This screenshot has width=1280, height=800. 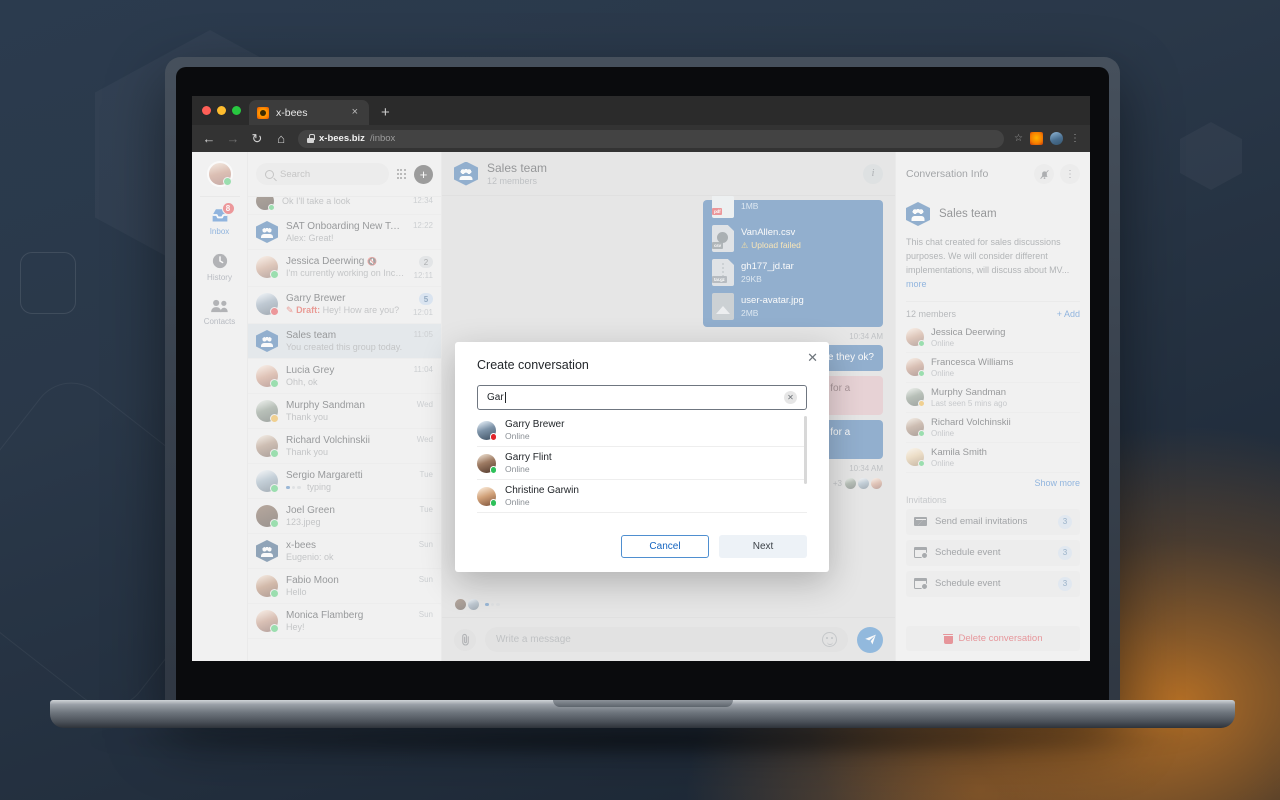 I want to click on laptop-shadow, so click(x=645, y=741).